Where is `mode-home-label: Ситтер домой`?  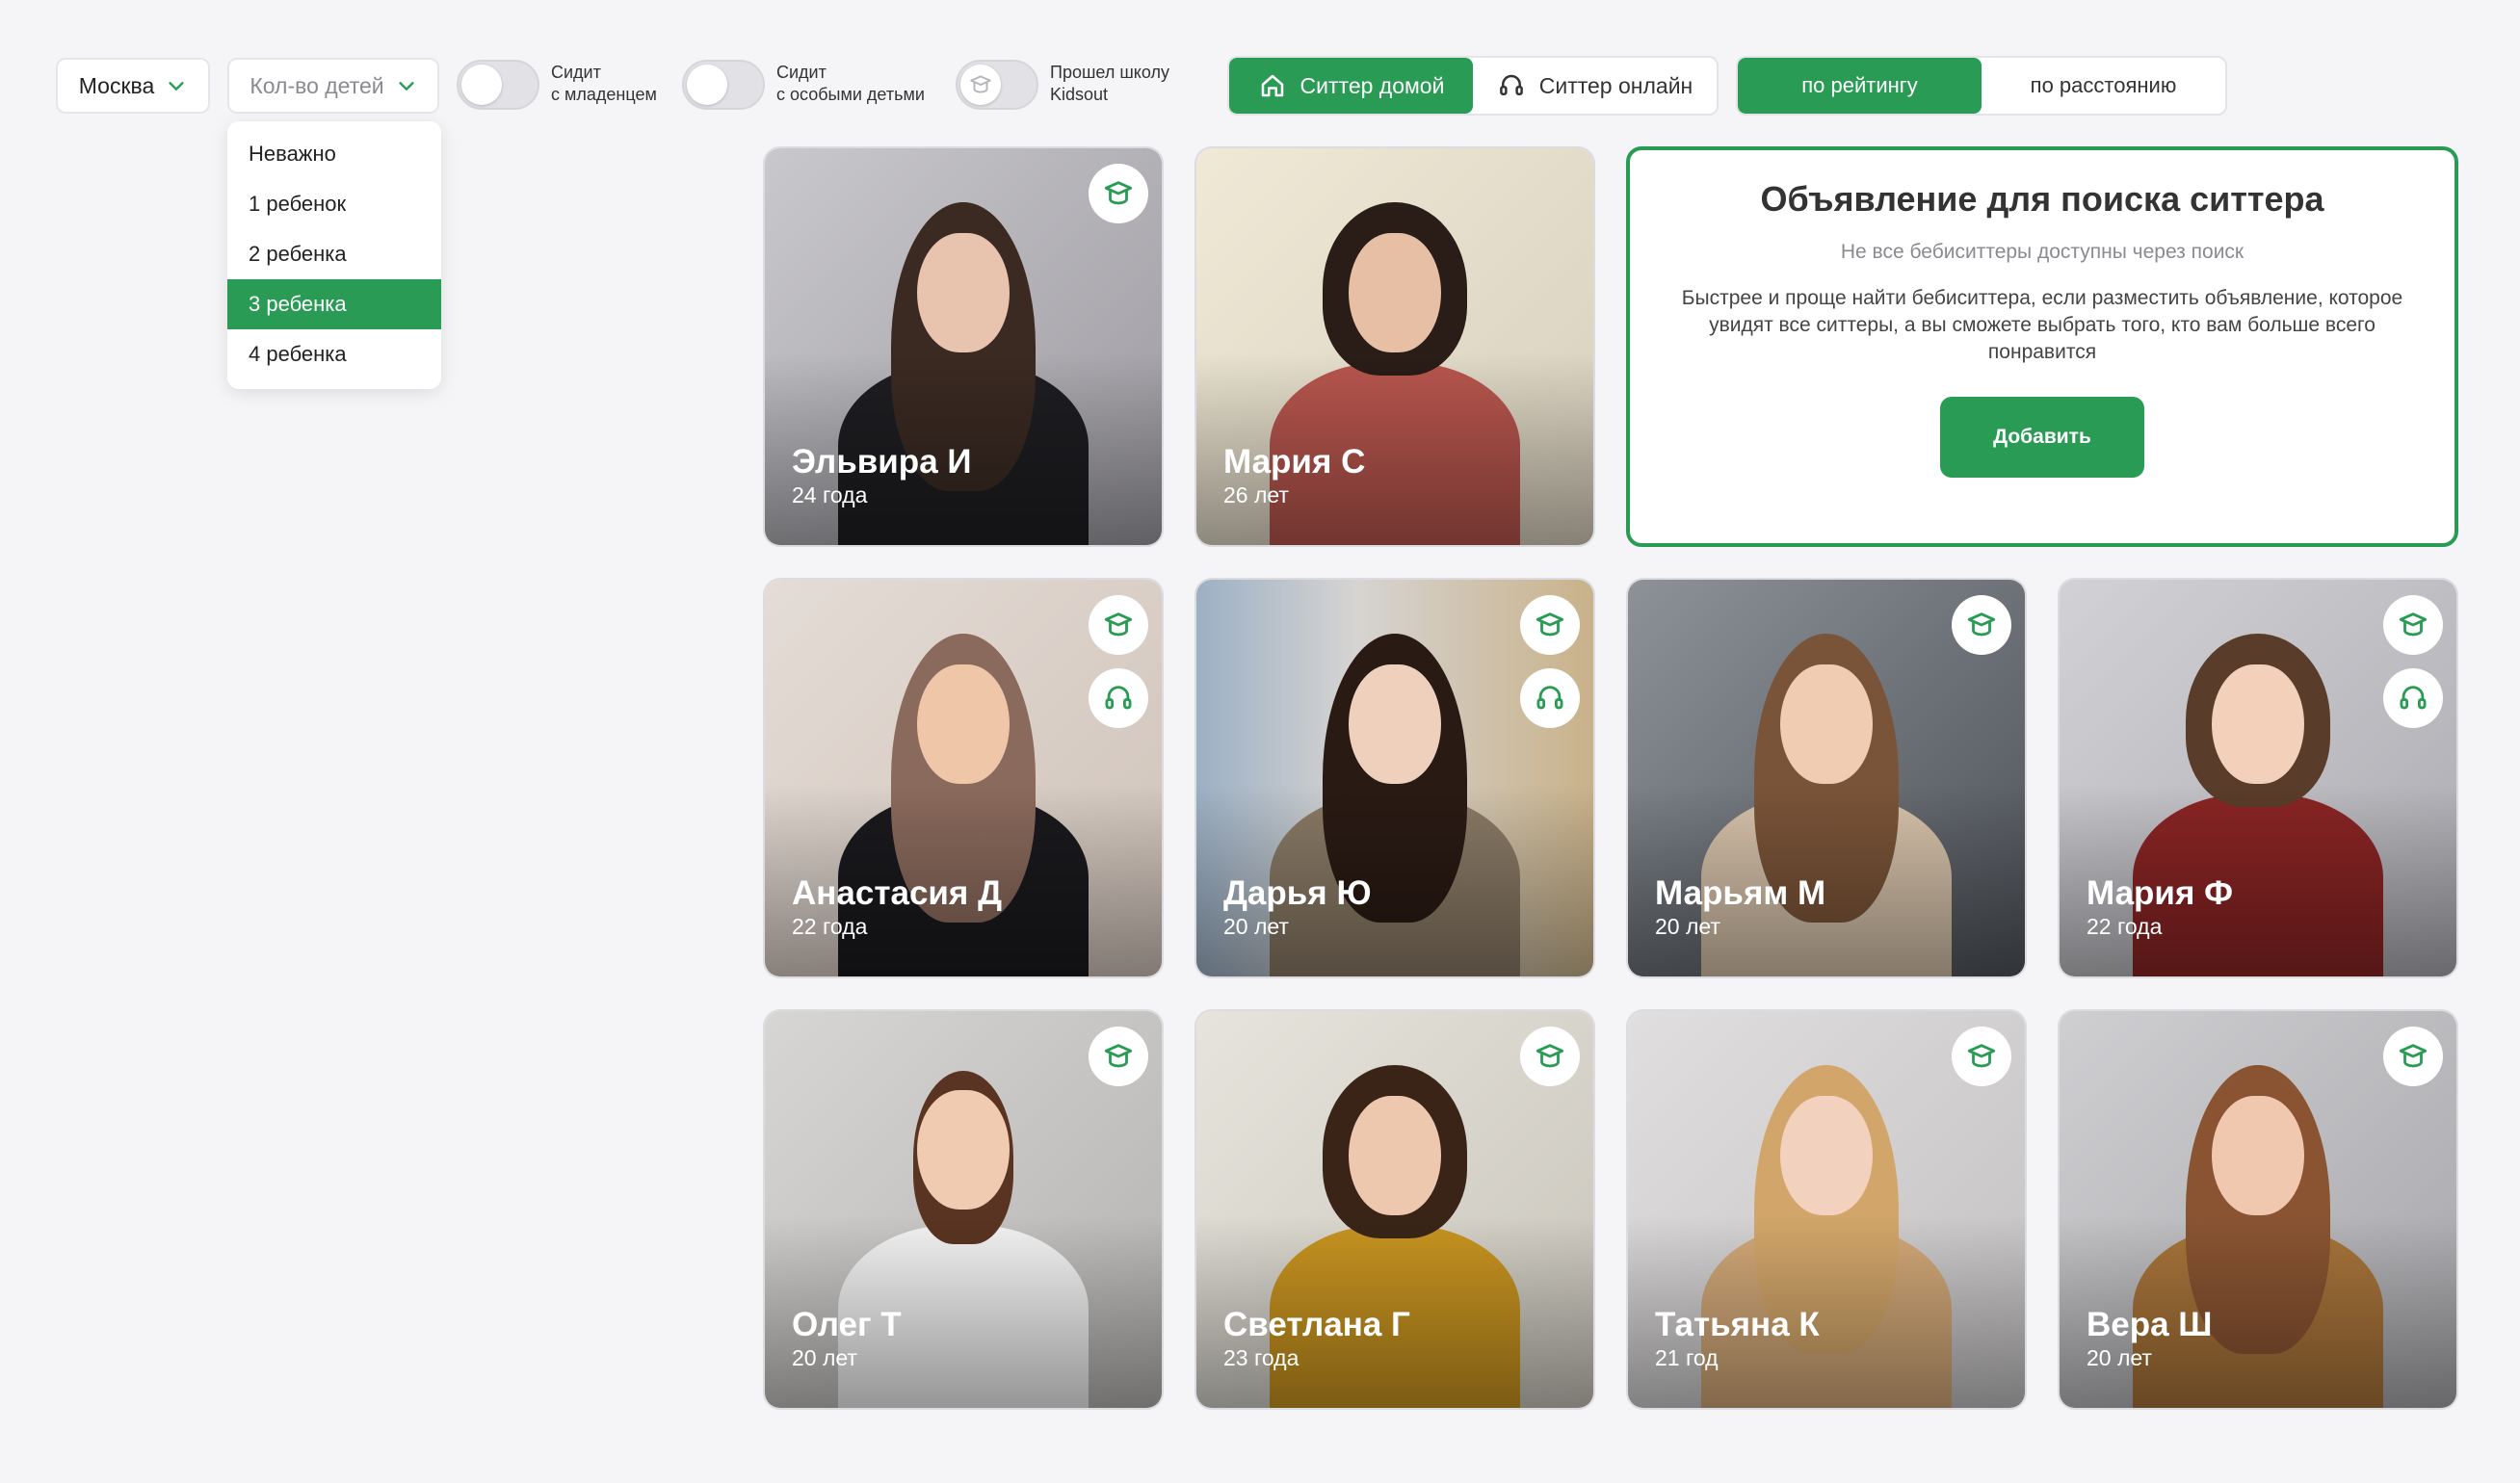 mode-home-label: Ситтер домой is located at coordinates (1372, 85).